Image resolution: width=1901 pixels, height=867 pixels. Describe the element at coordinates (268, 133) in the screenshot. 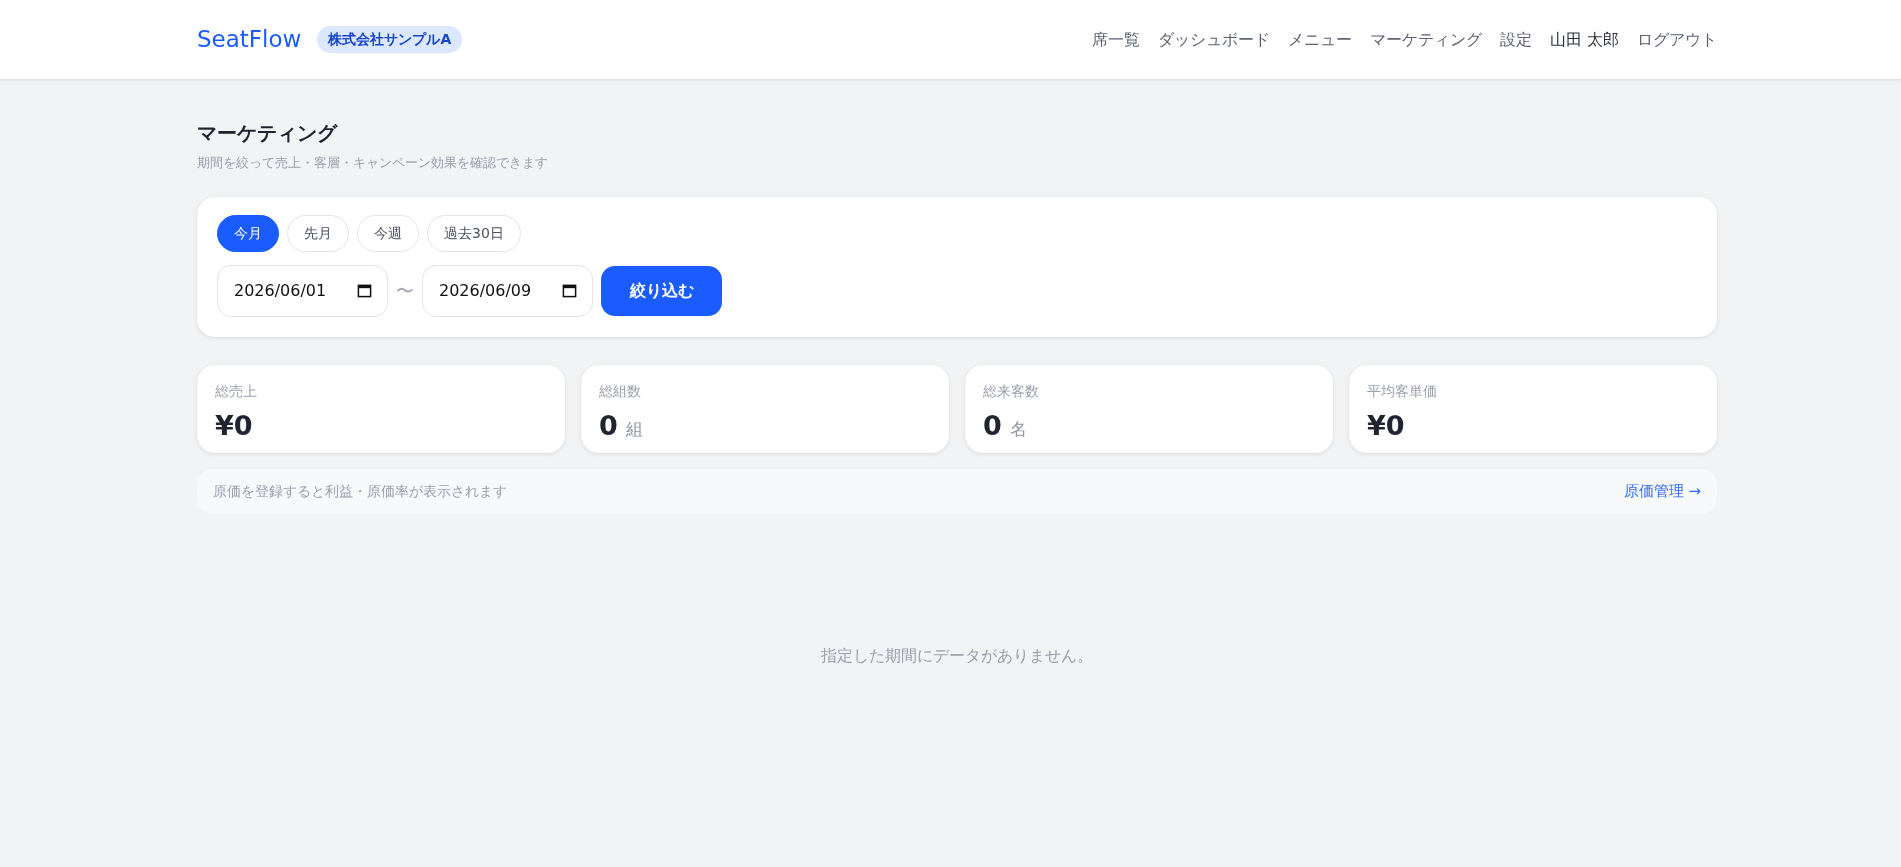

I see `page-title: マーケティング` at that location.